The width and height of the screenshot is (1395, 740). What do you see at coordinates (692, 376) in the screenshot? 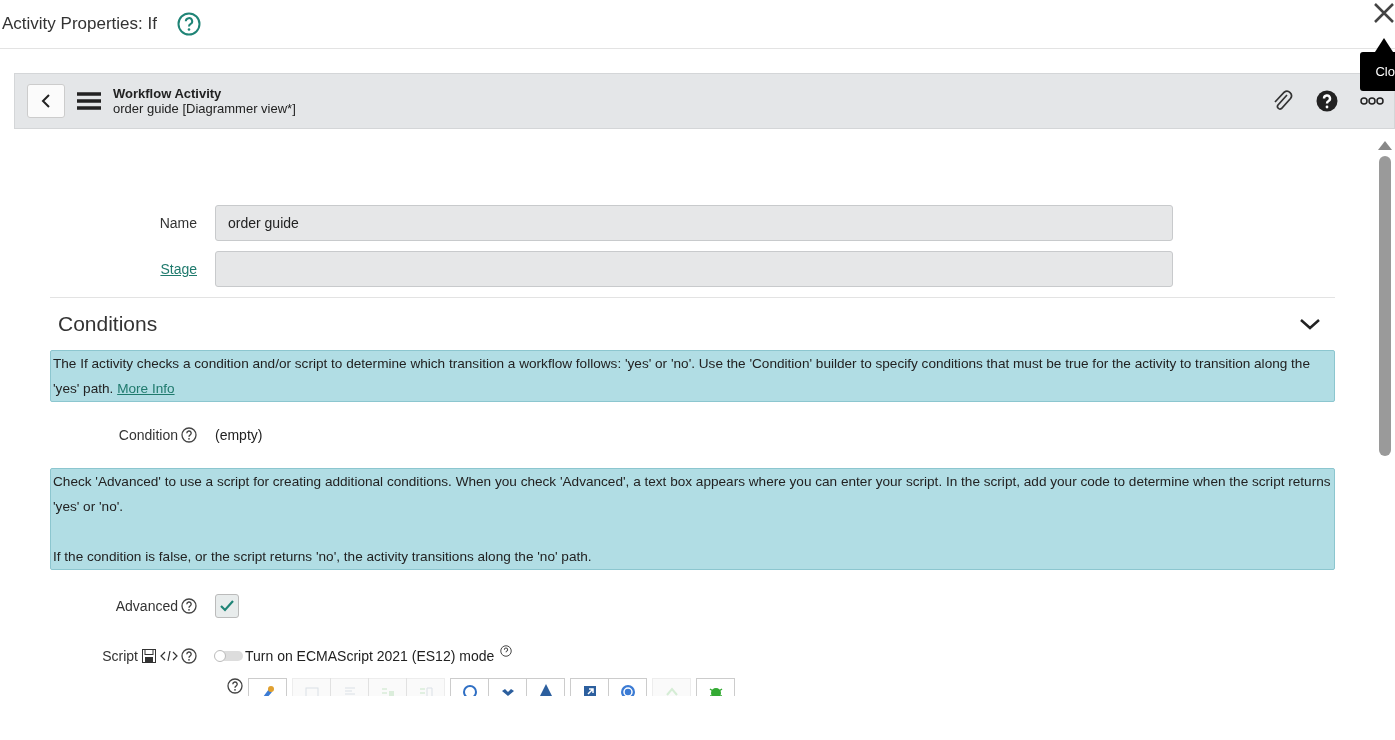
I see `info-message: The If activity checks a condition and/or script to determine which transition a workflow follows: 'yes' or 'no'. Use the 'Condition' builder to specify conditions that must be true for the activity to transition along the 'yes' path. More Info` at bounding box center [692, 376].